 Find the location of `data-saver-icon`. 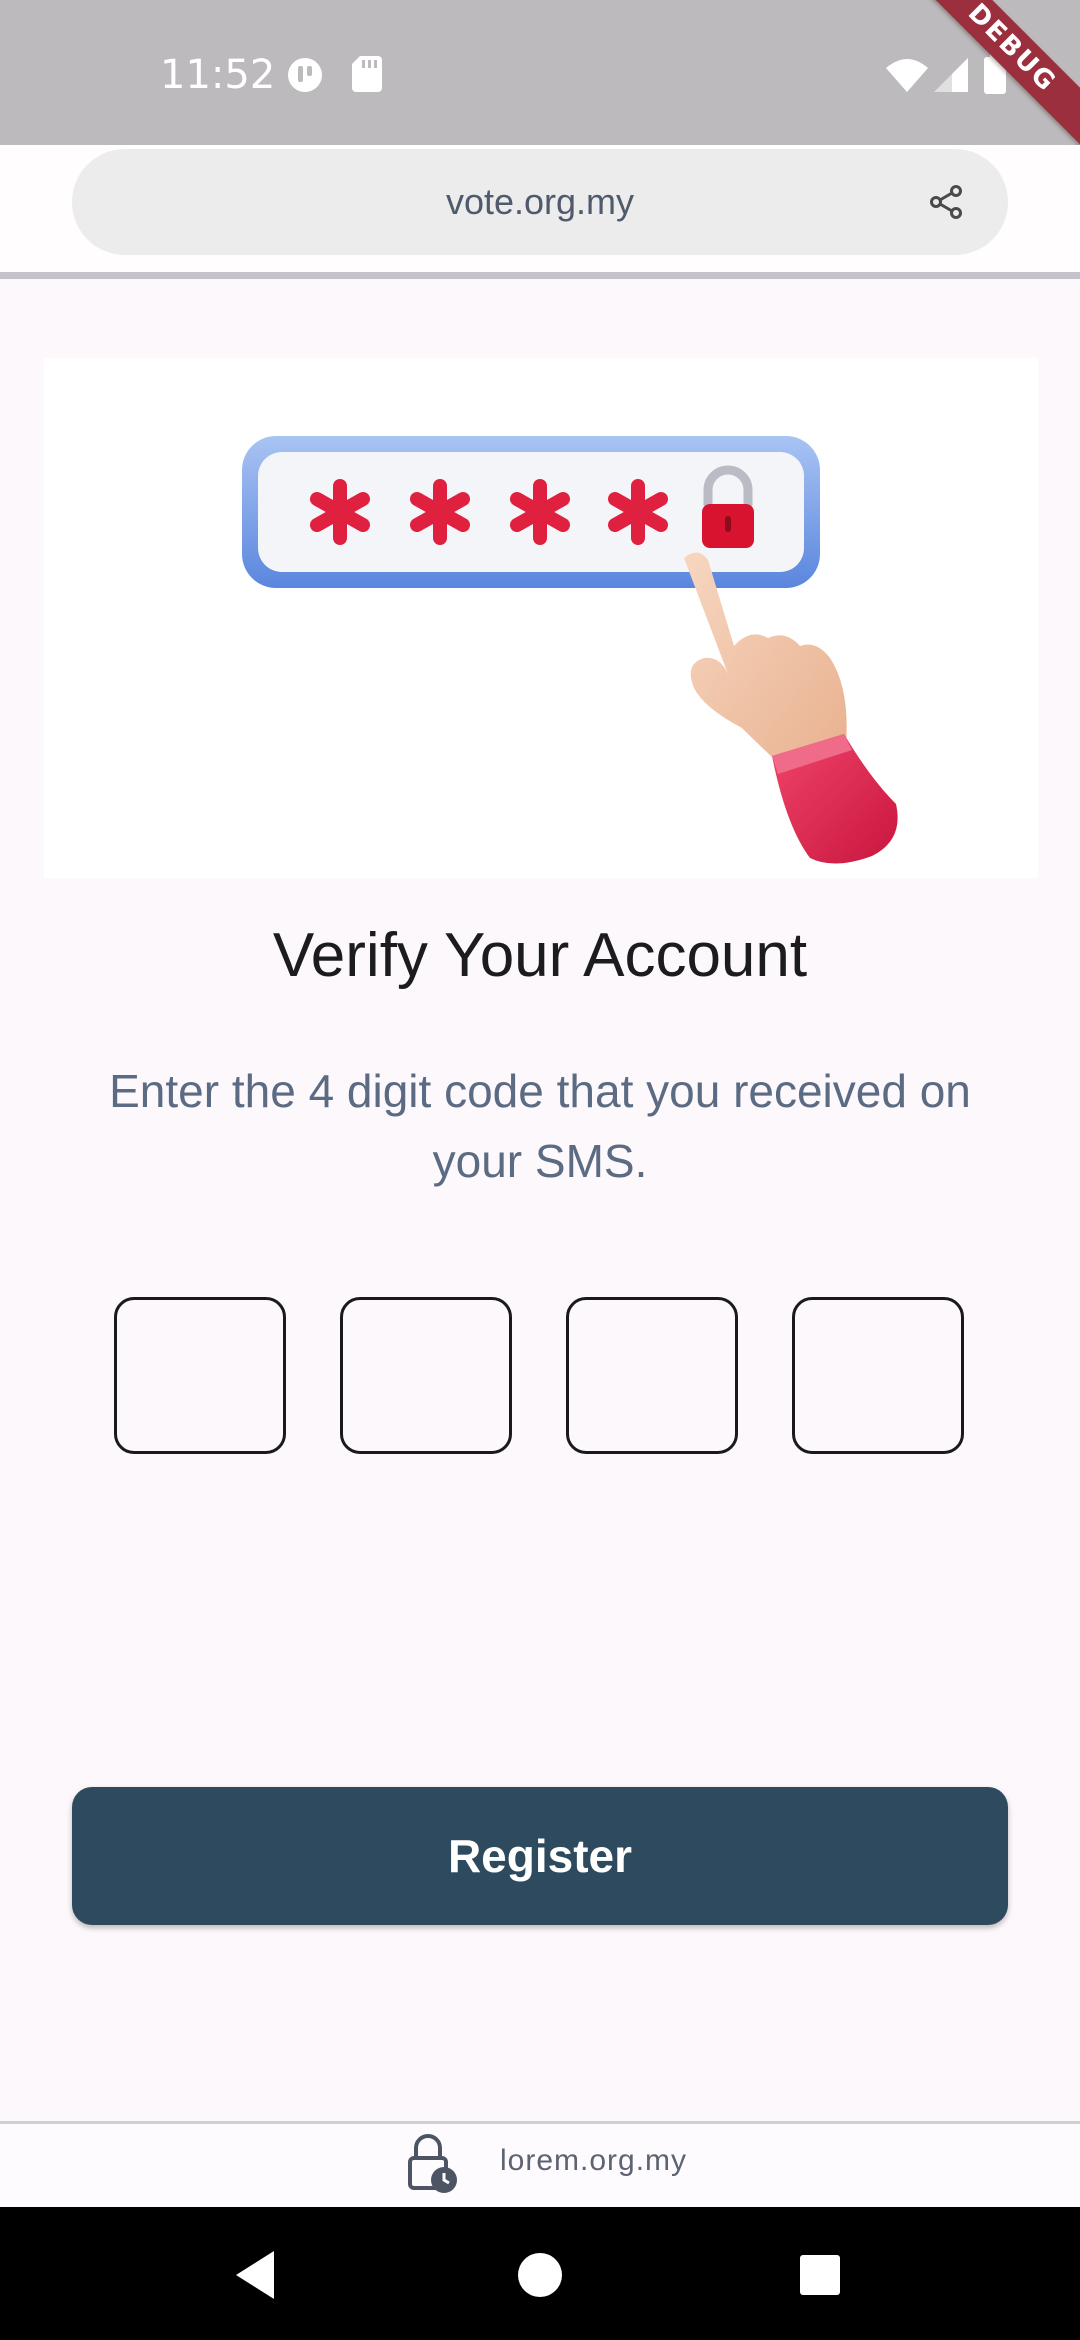

data-saver-icon is located at coordinates (305, 77).